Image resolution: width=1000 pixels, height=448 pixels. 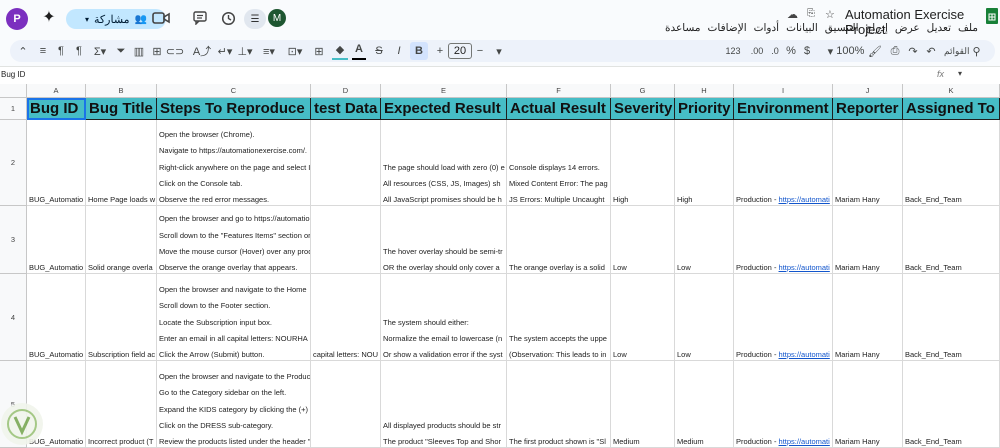 I want to click on header-cell-g: Severity, so click(x=643, y=109).